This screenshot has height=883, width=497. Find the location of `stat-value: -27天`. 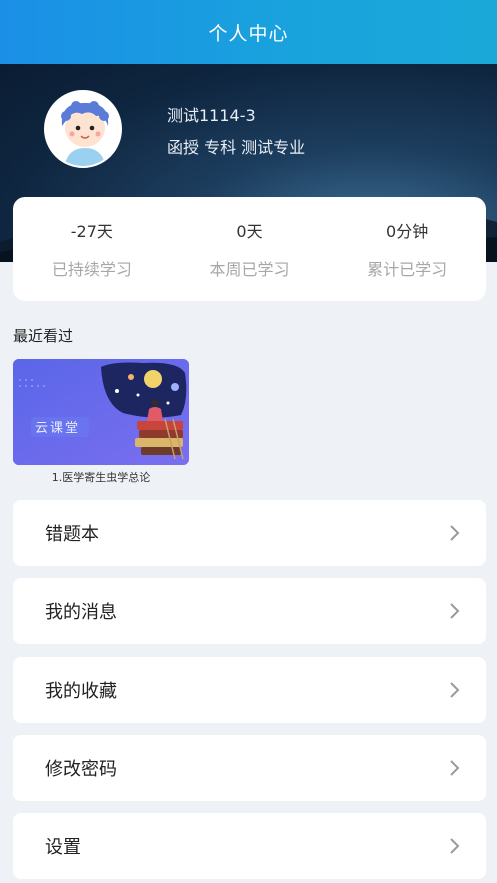

stat-value: -27天 is located at coordinates (91, 231).